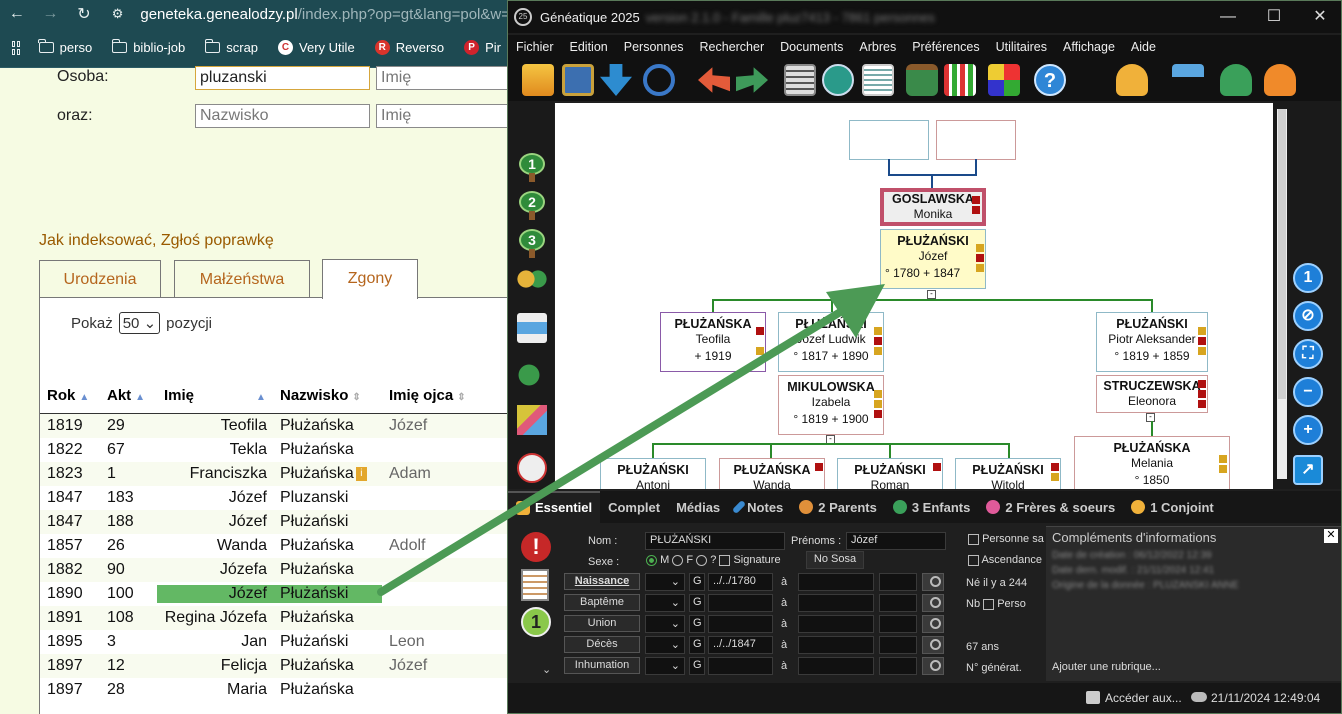 This screenshot has height=714, width=1342. I want to click on event-1-button: Baptême, so click(602, 602).